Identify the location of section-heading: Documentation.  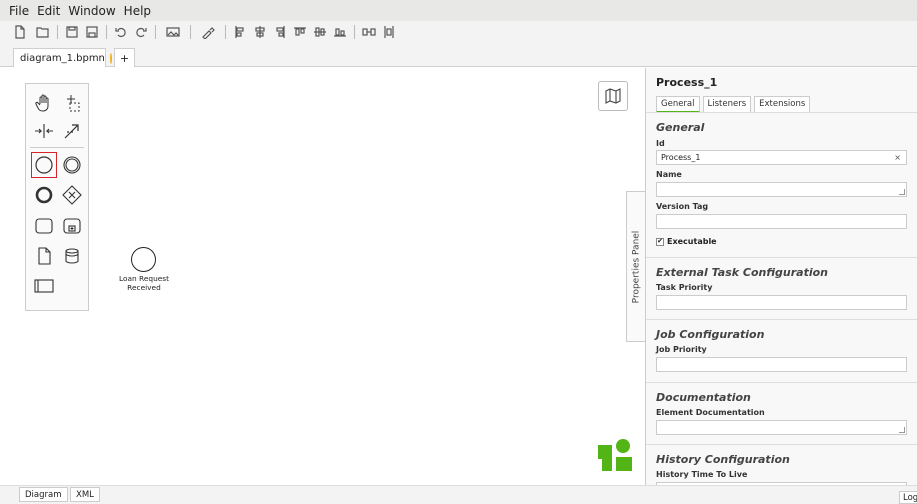
(703, 397).